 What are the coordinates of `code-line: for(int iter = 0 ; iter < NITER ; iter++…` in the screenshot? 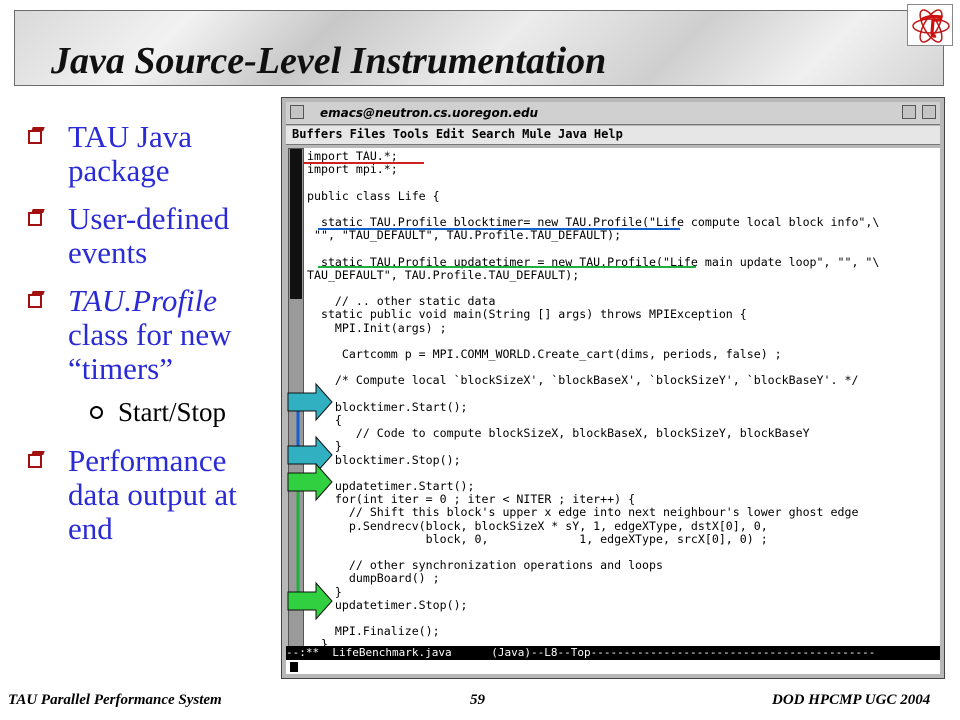 It's located at (471, 499).